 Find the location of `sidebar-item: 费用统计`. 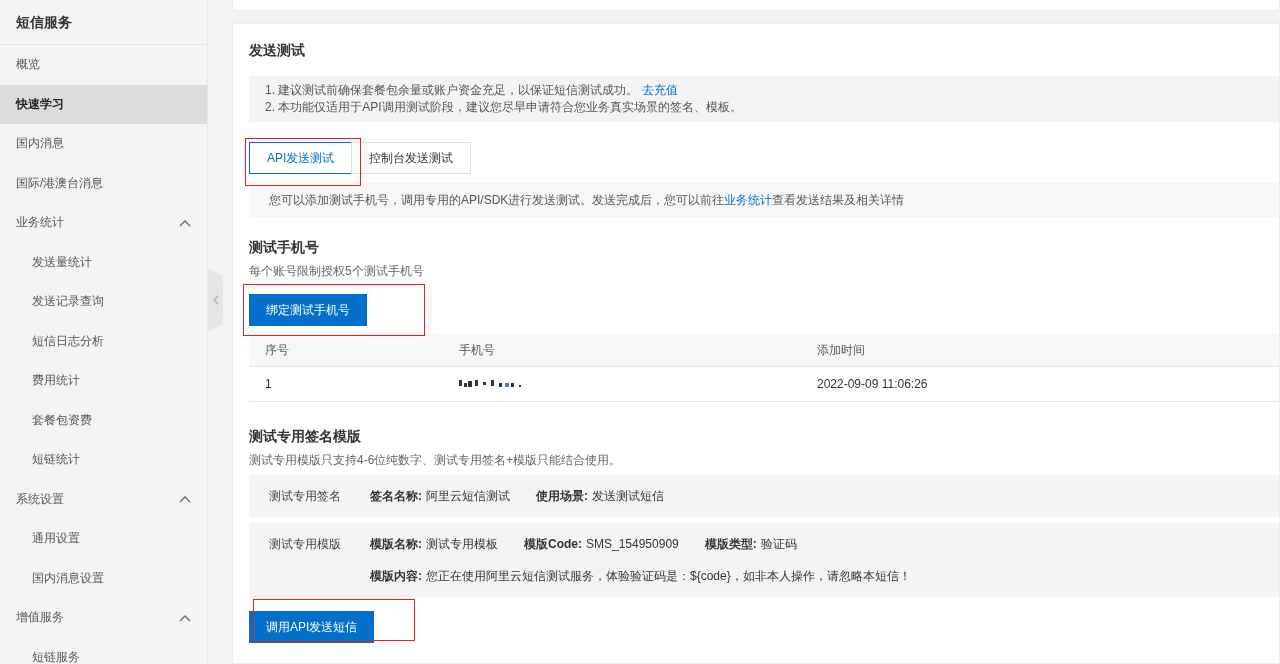

sidebar-item: 费用统计 is located at coordinates (103, 381).